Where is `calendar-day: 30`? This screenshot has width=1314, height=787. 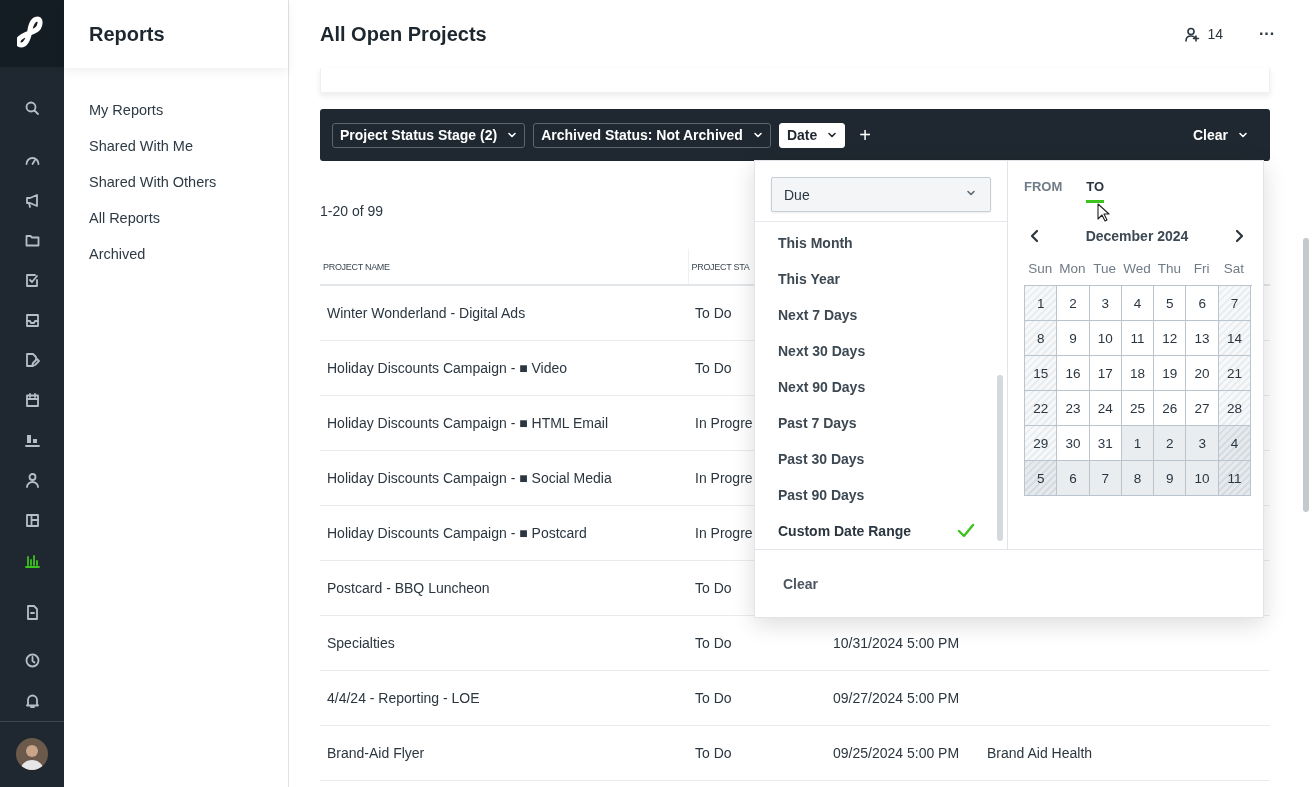 calendar-day: 30 is located at coordinates (1073, 443).